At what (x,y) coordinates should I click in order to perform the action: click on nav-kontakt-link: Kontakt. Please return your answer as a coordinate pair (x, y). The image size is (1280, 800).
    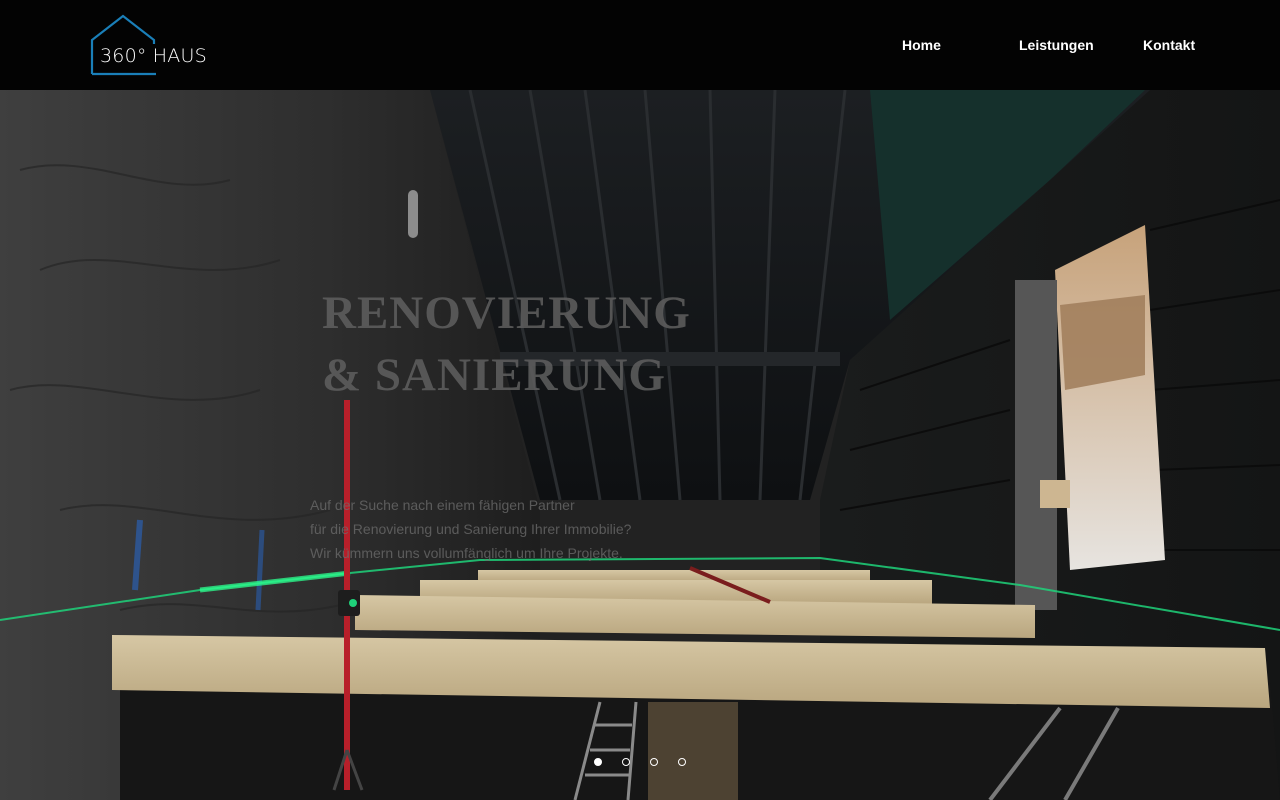
    Looking at the image, I should click on (1169, 45).